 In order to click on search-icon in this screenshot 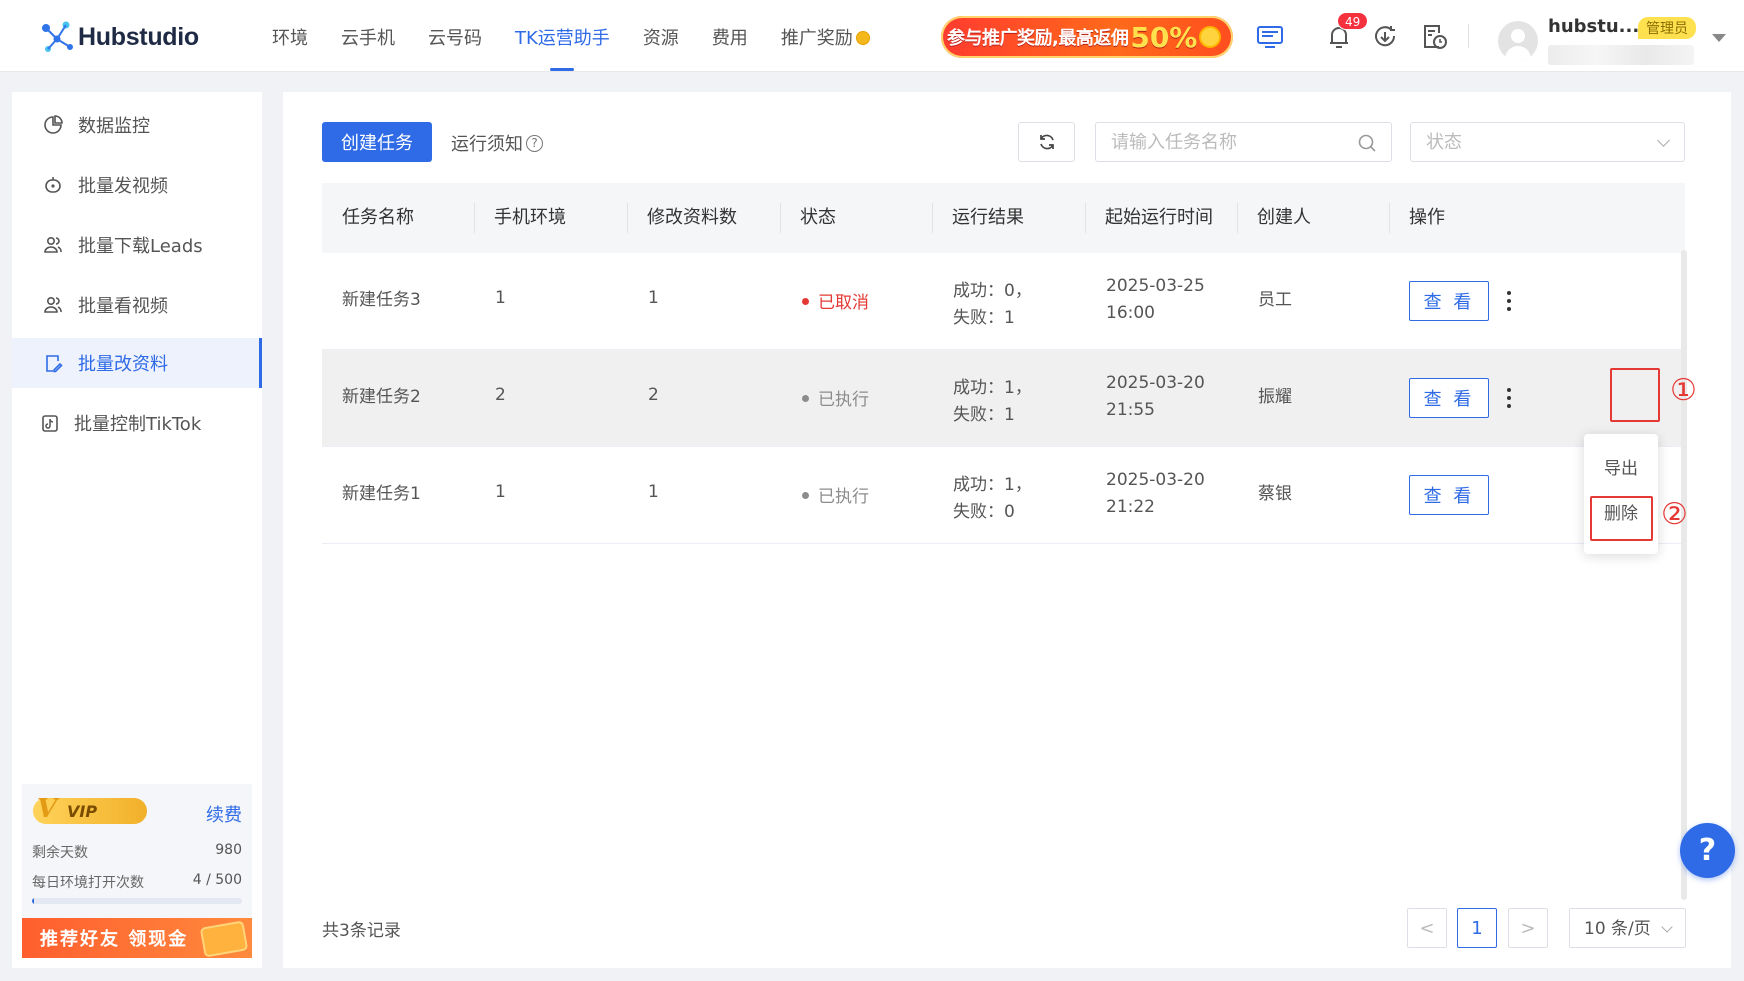, I will do `click(1367, 143)`.